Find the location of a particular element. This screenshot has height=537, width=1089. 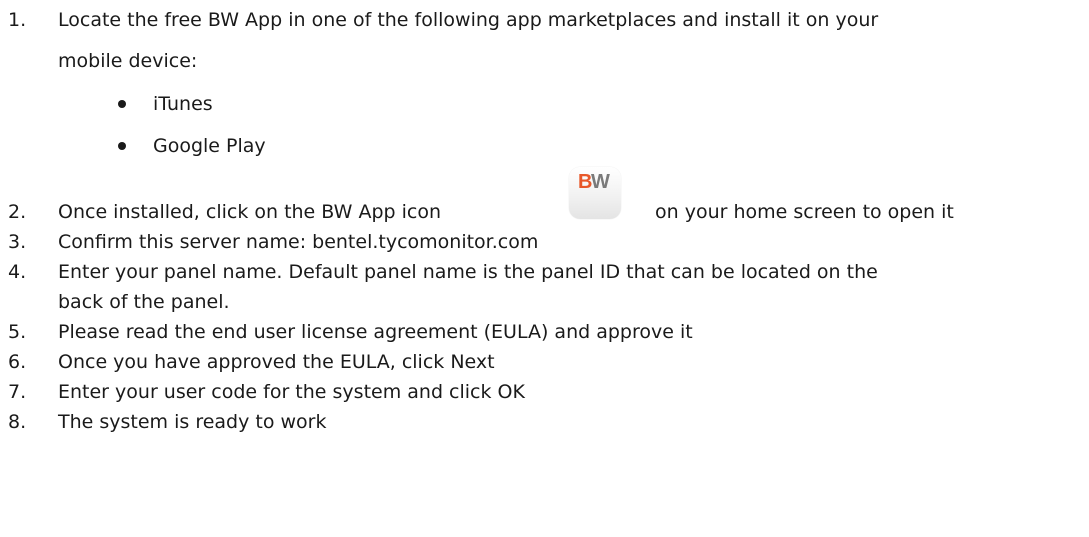

step-number: 1. is located at coordinates (17, 20).